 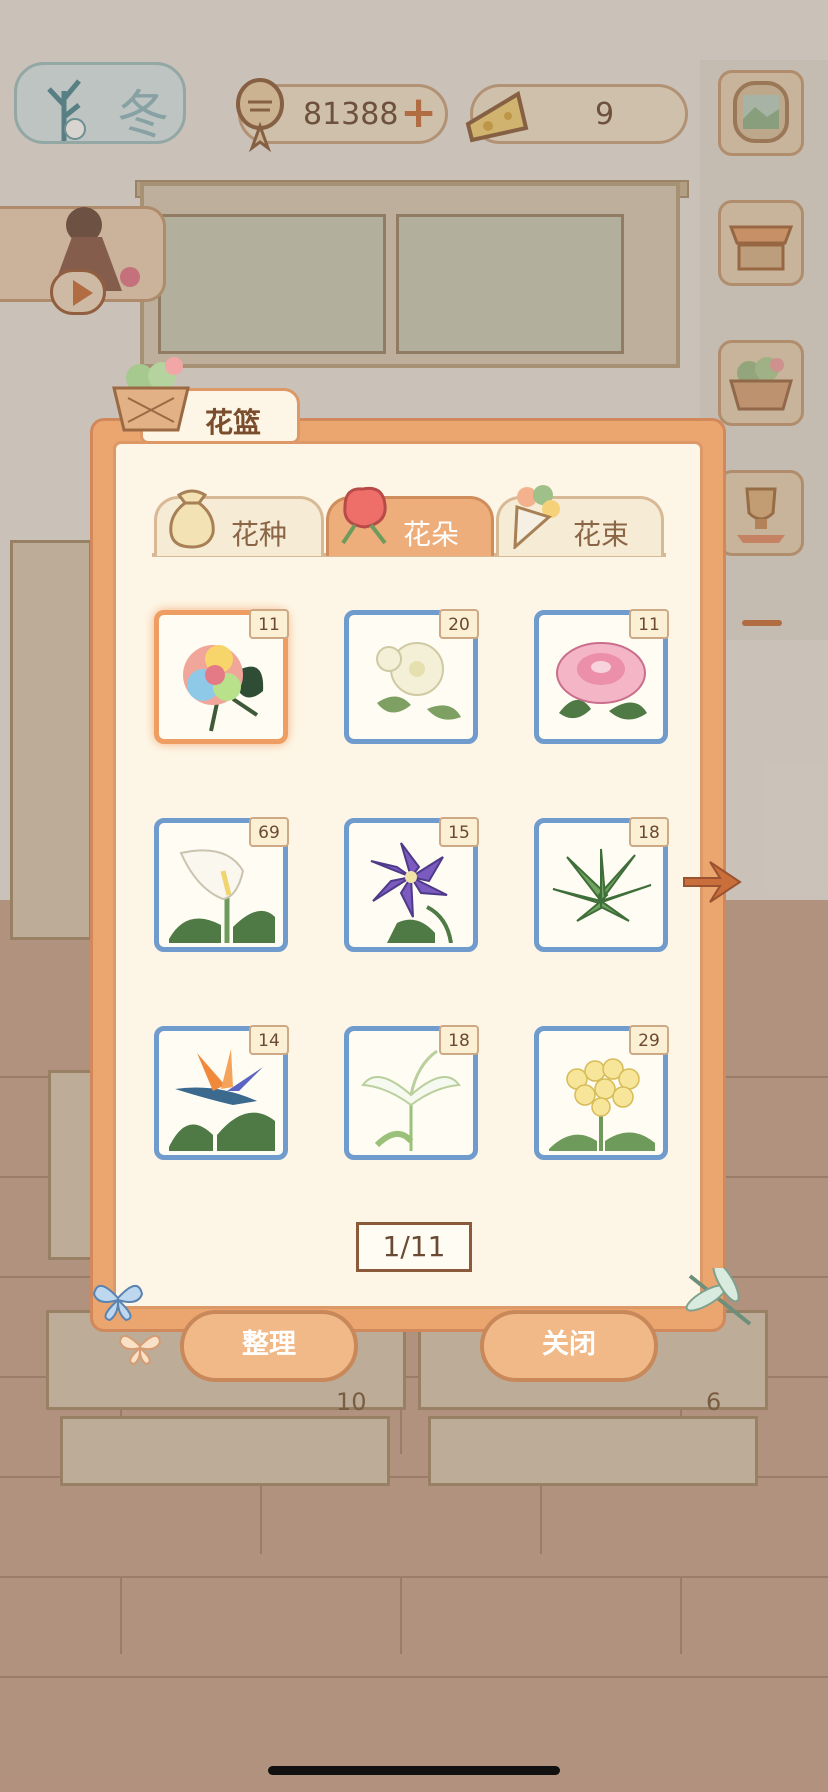 I want to click on flower-item-white-gardenia: 20, so click(x=411, y=676).